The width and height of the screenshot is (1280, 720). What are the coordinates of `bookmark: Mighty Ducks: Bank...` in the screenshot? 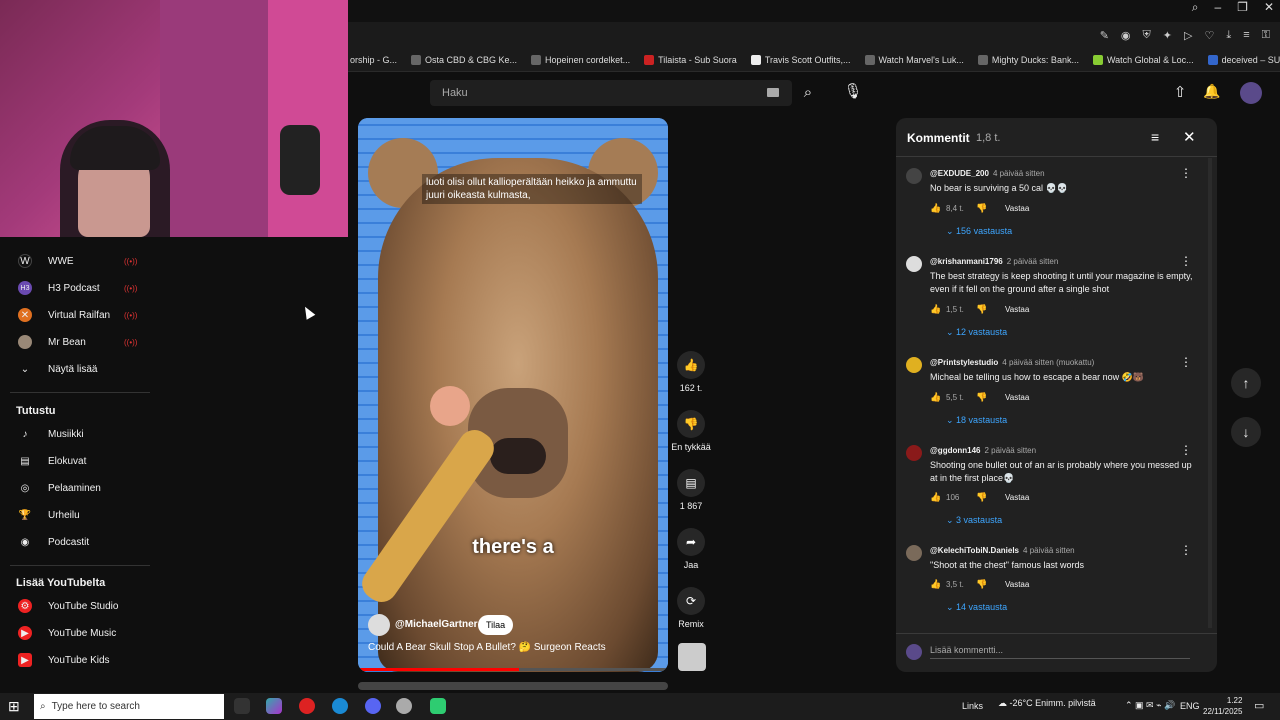 It's located at (1028, 59).